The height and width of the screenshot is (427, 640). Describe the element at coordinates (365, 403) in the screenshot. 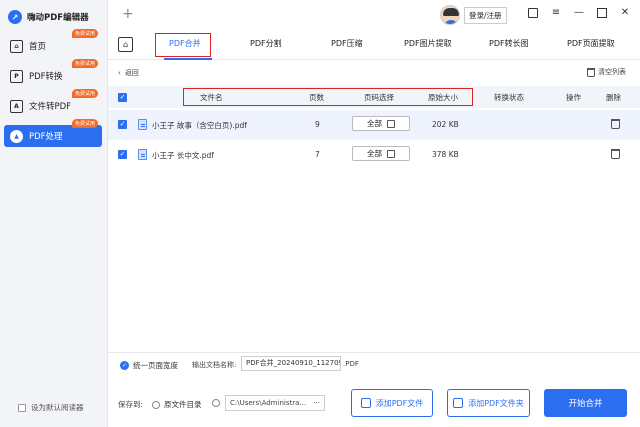

I see `add-file-icon` at that location.